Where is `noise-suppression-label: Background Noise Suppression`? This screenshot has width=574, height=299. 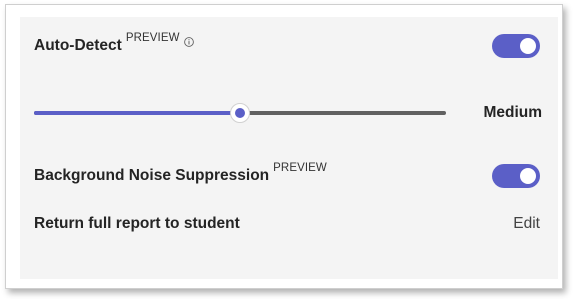 noise-suppression-label: Background Noise Suppression is located at coordinates (152, 175).